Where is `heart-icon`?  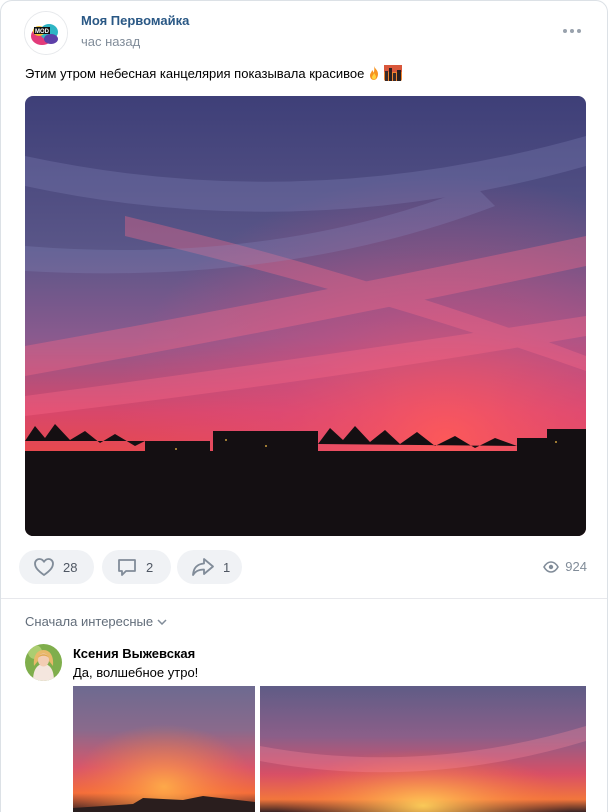
heart-icon is located at coordinates (44, 567).